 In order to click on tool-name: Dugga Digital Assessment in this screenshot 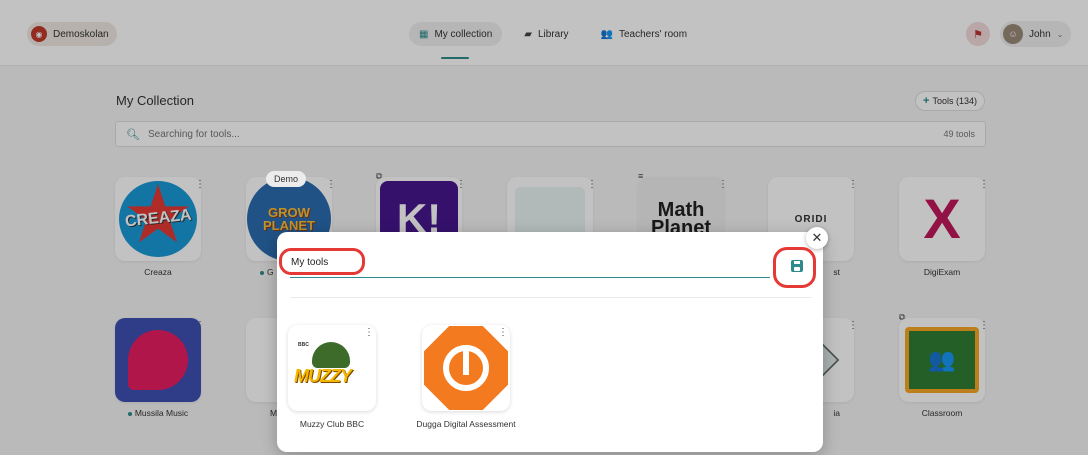, I will do `click(466, 424)`.